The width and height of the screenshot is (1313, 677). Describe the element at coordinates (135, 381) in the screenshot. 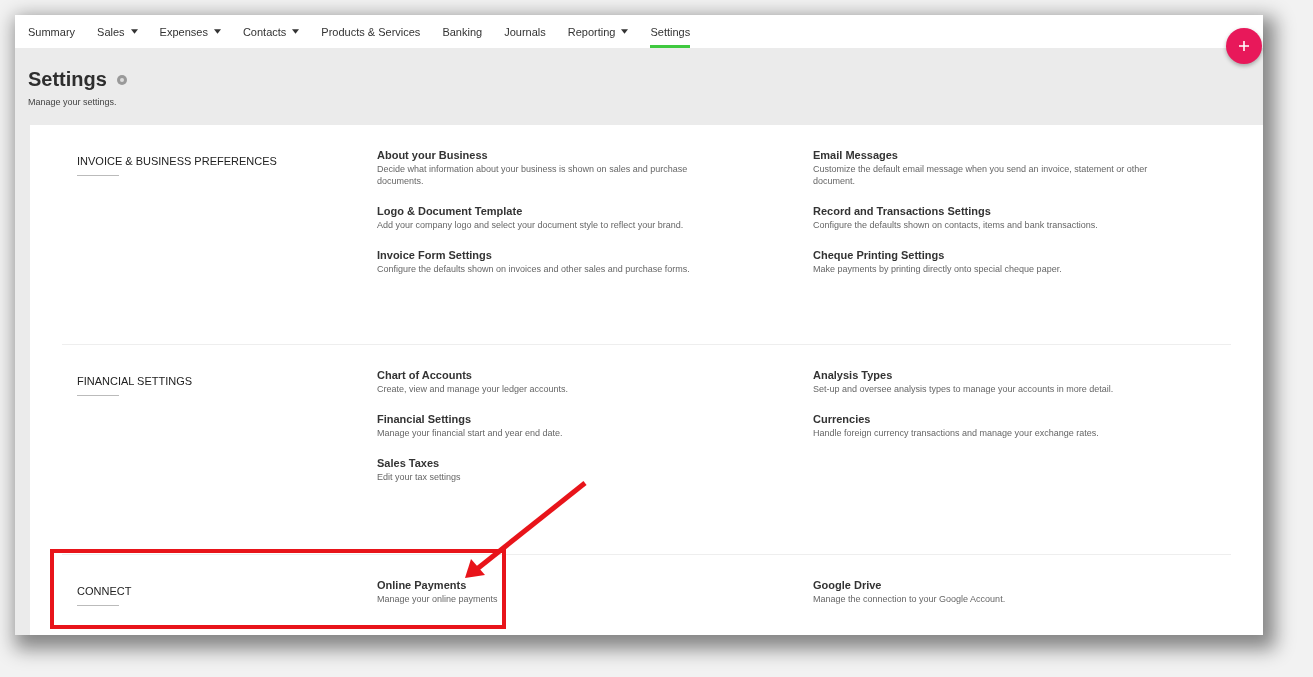

I see `section-title: FINANCIAL SETTINGS` at that location.